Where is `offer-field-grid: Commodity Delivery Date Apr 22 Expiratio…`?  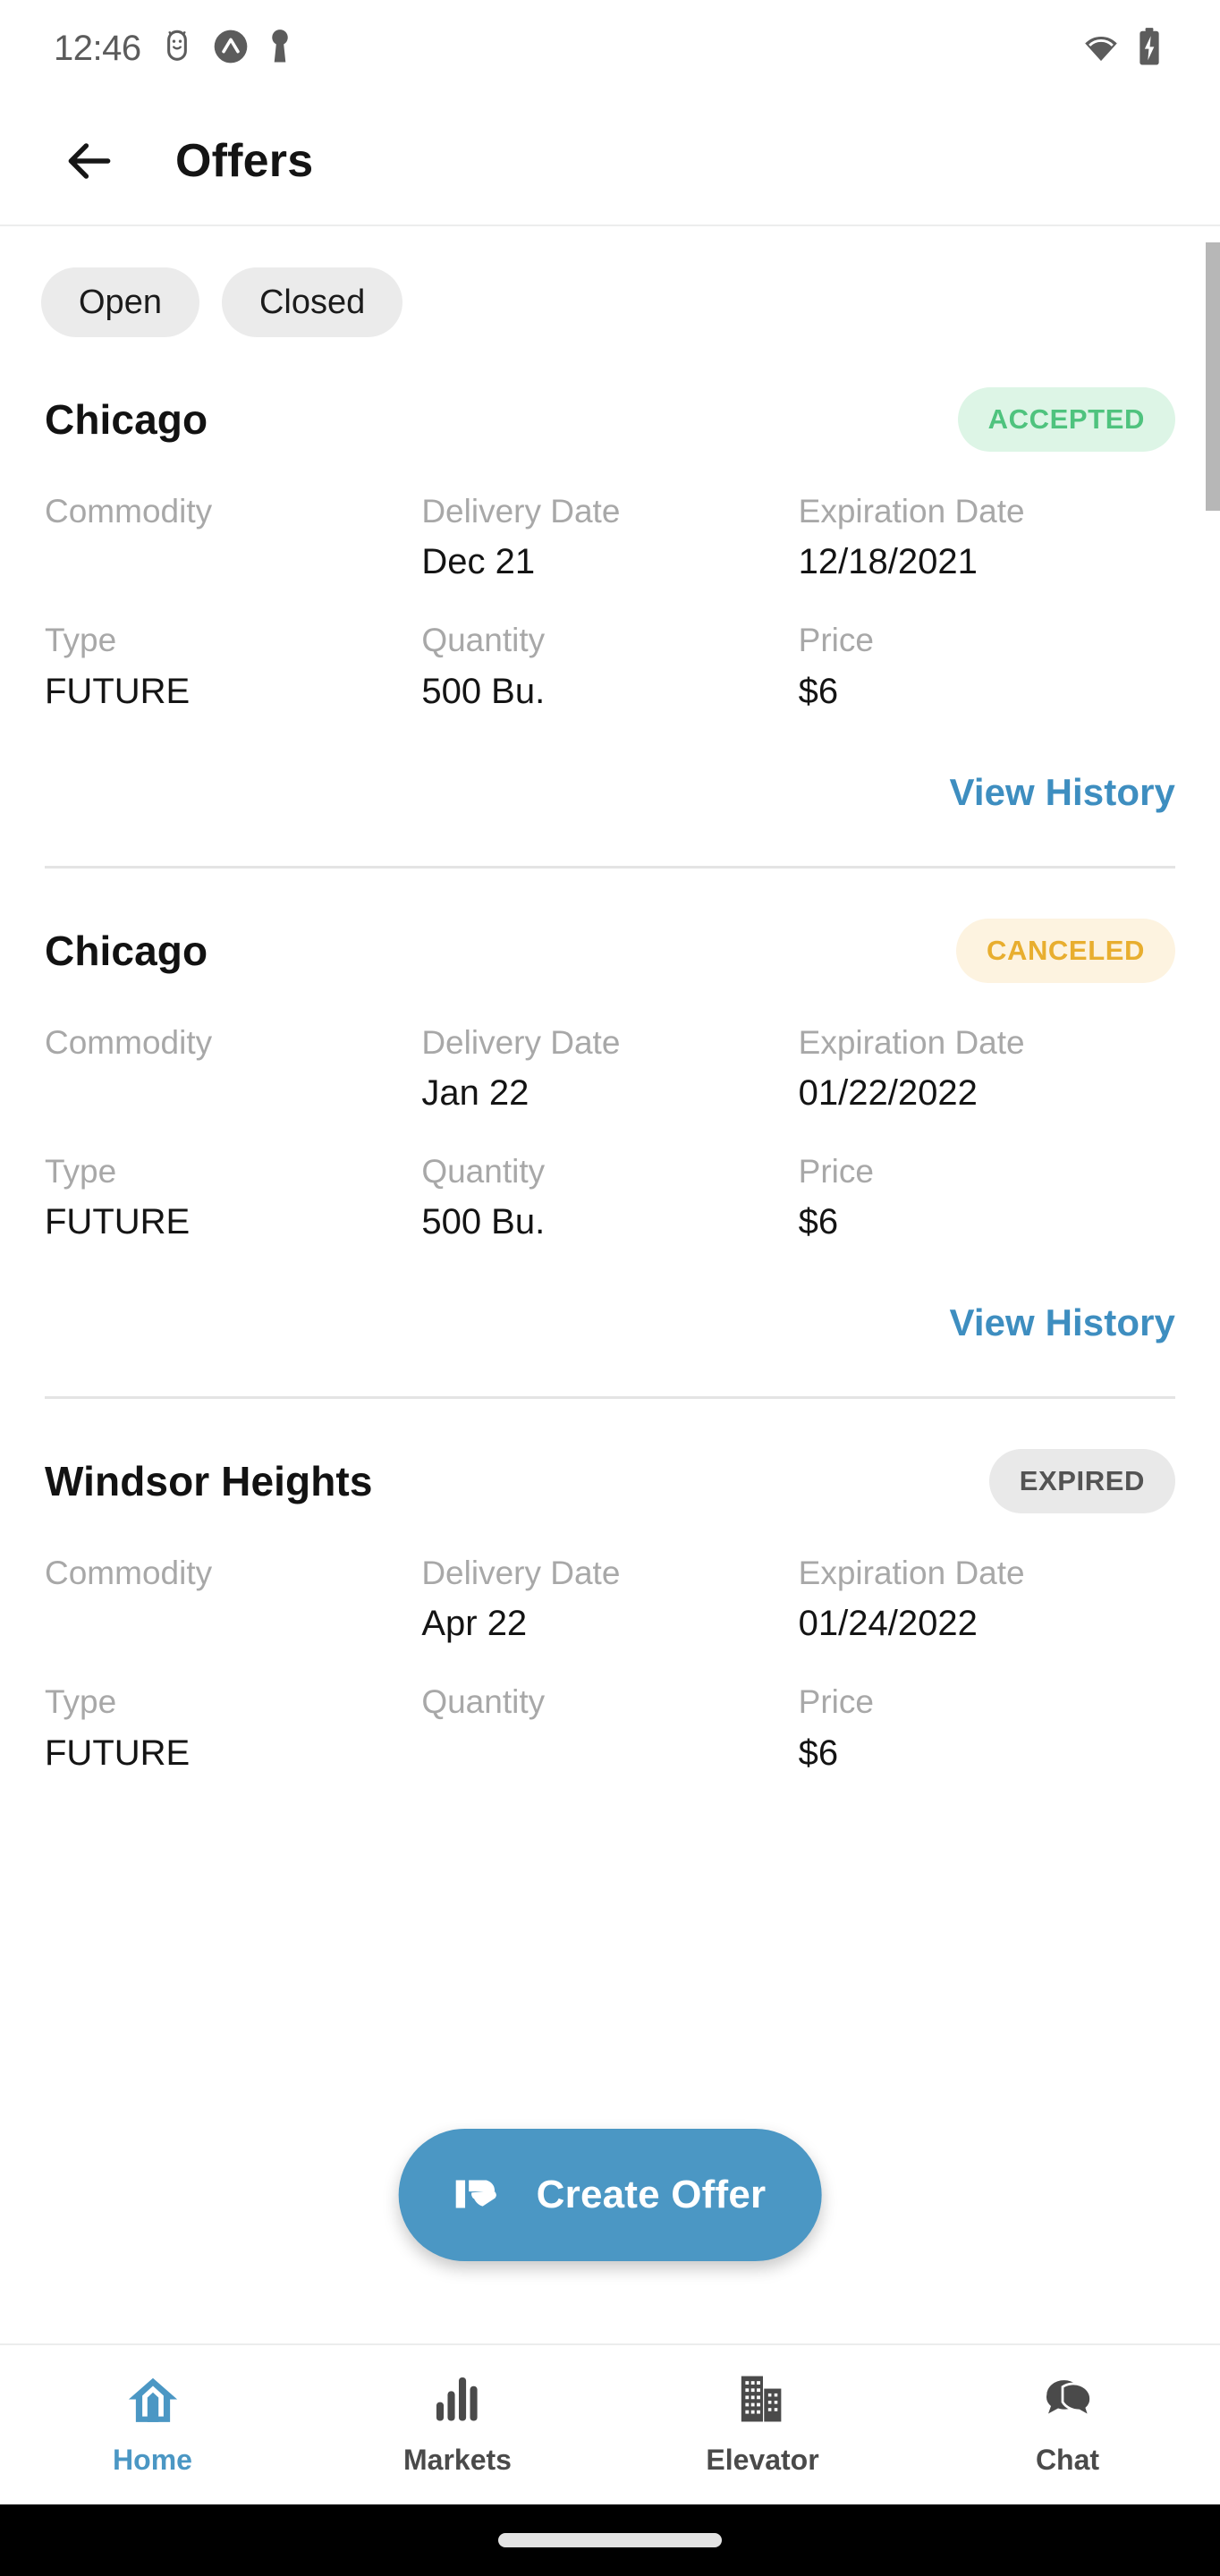
offer-field-grid: Commodity Delivery Date Apr 22 Expiratio… is located at coordinates (610, 1665).